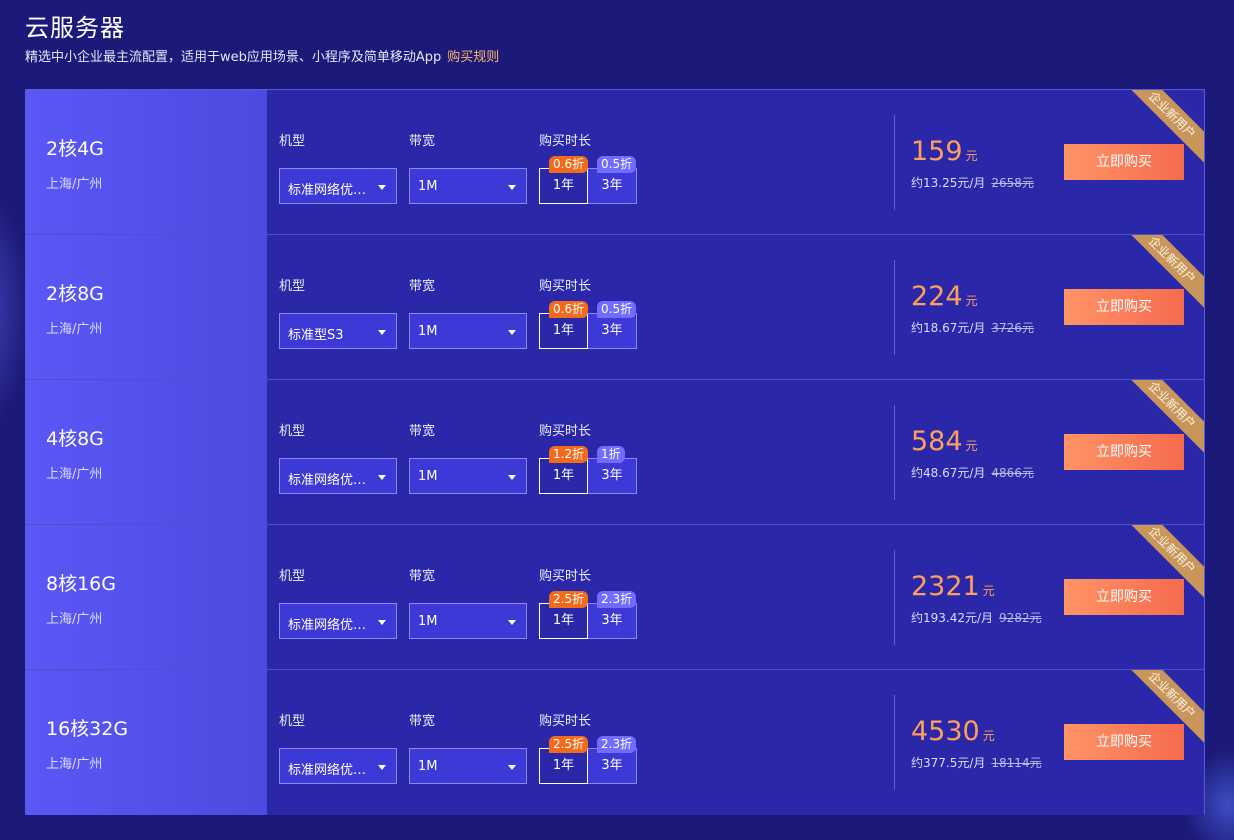 The height and width of the screenshot is (840, 1234). I want to click on spec-panel: 8核16G 上海/广州, so click(146, 597).